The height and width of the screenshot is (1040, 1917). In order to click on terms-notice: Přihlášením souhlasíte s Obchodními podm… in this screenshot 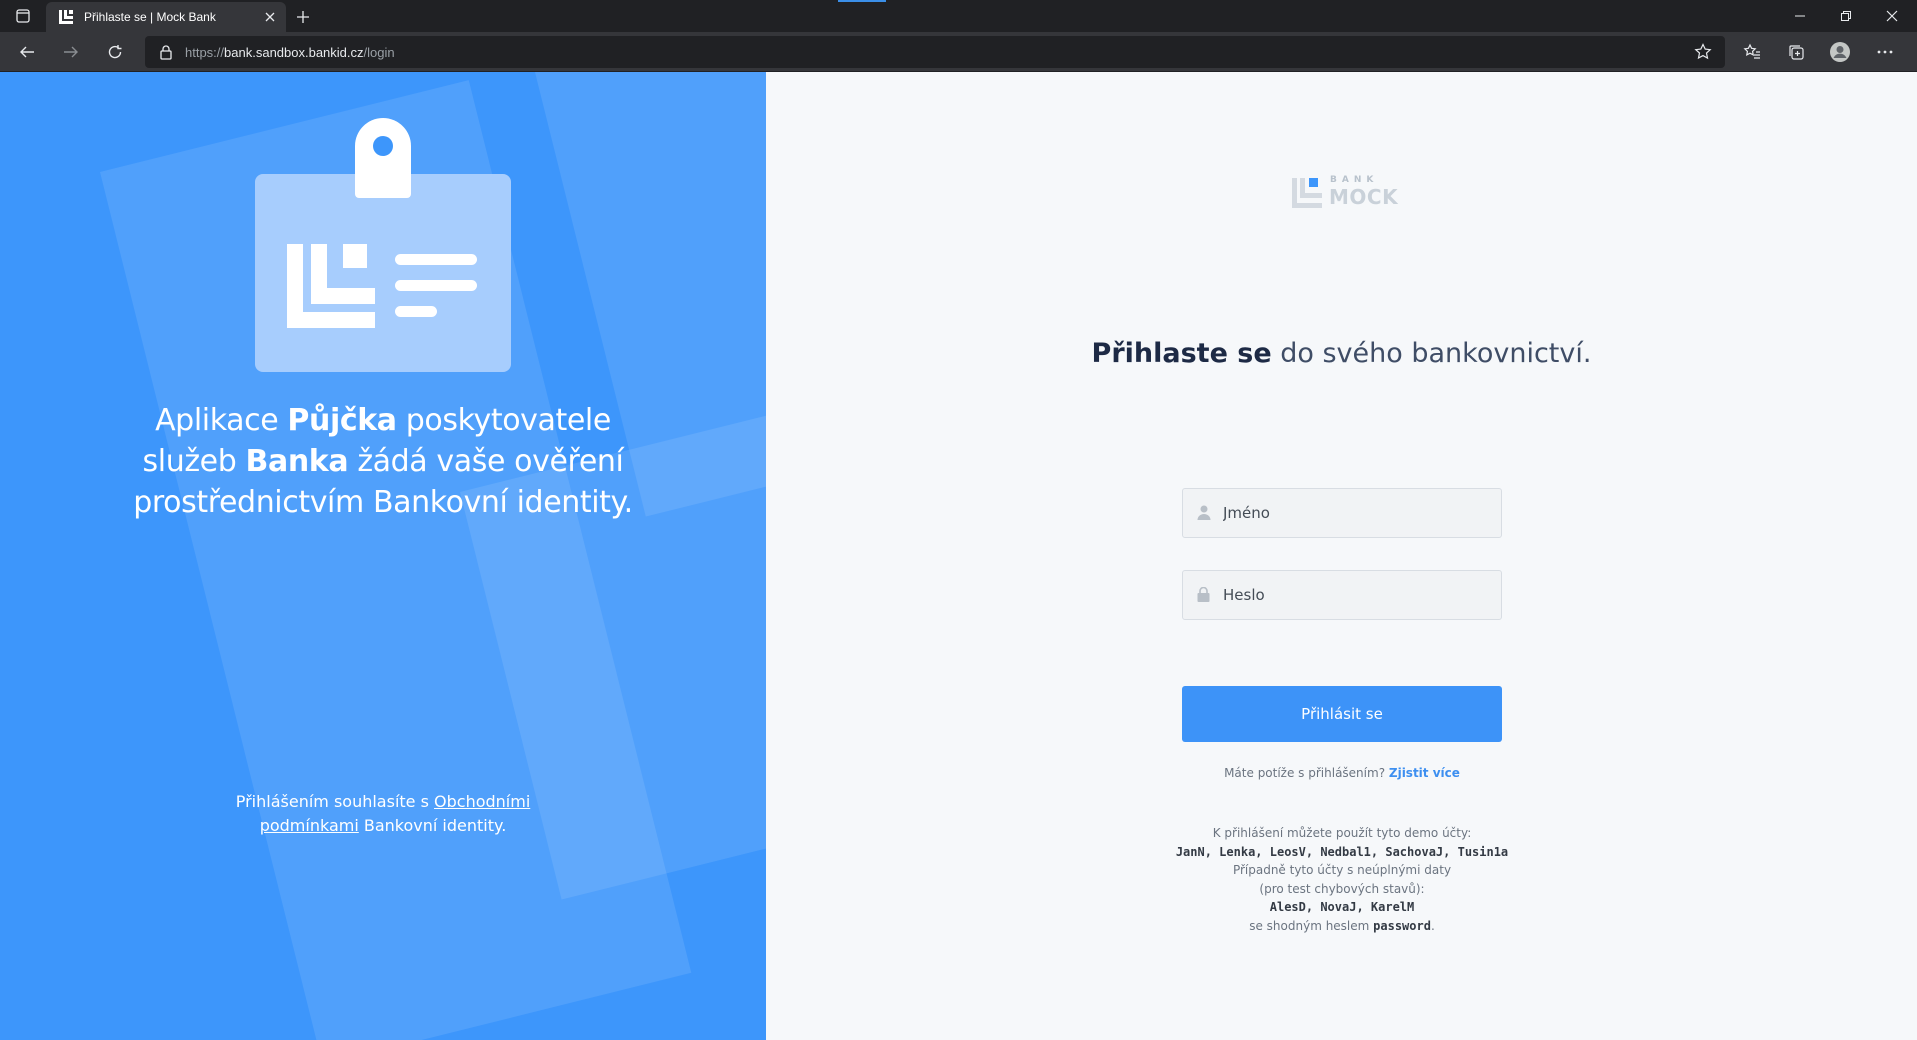, I will do `click(383, 813)`.